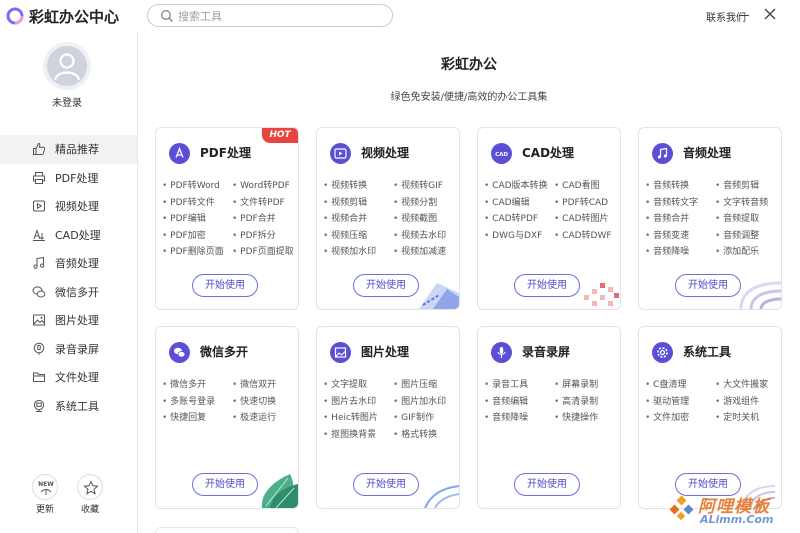 This screenshot has width=800, height=533. I want to click on feature-link: 音频剪辑, so click(748, 186).